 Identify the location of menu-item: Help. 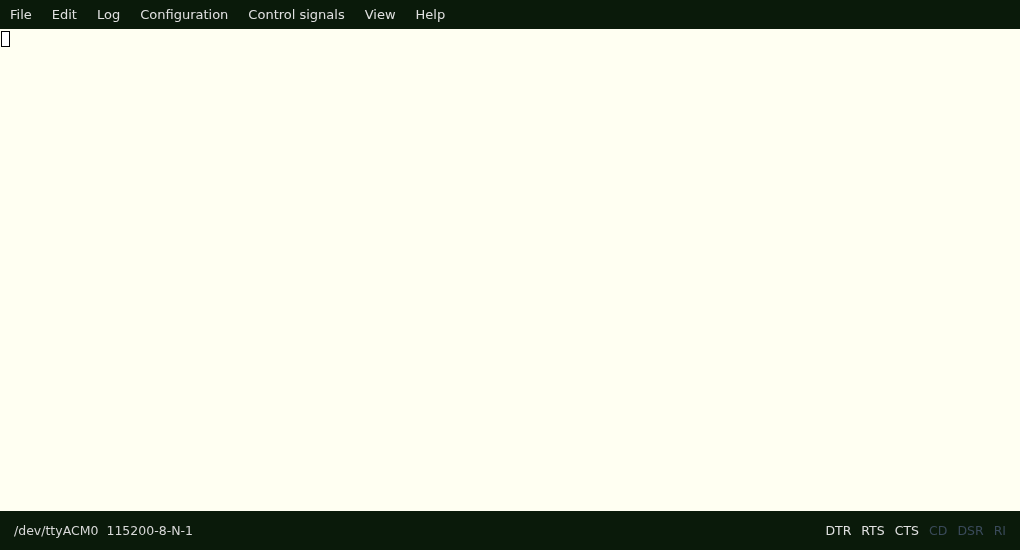
(430, 14).